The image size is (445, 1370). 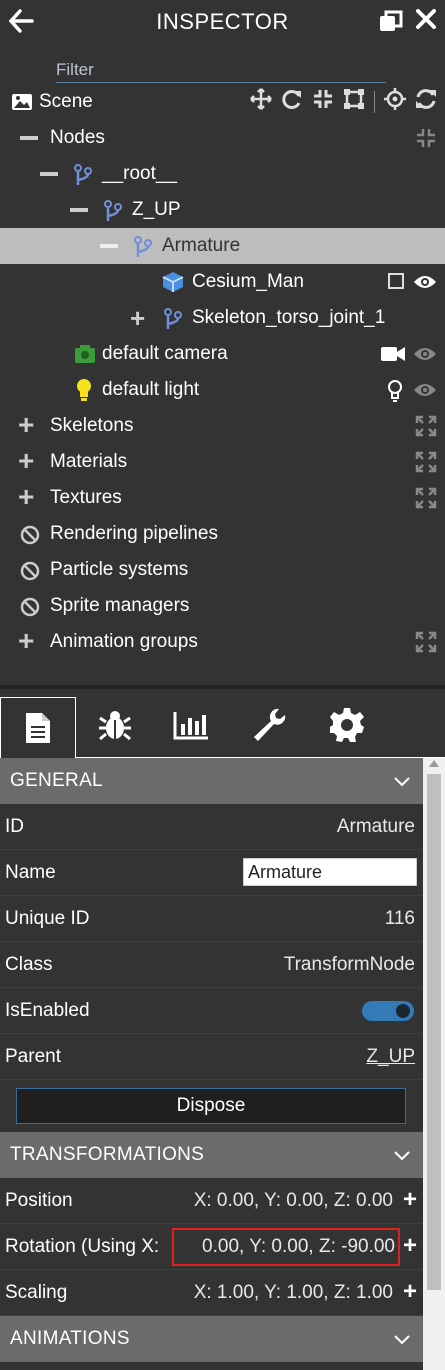 What do you see at coordinates (211, 965) in the screenshot?
I see `prop-class: Class TransformNode` at bounding box center [211, 965].